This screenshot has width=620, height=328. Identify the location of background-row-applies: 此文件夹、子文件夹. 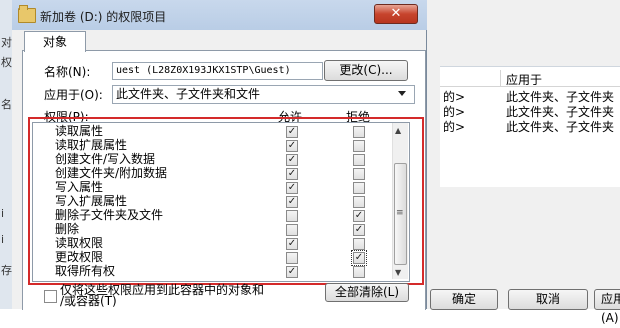
(560, 126).